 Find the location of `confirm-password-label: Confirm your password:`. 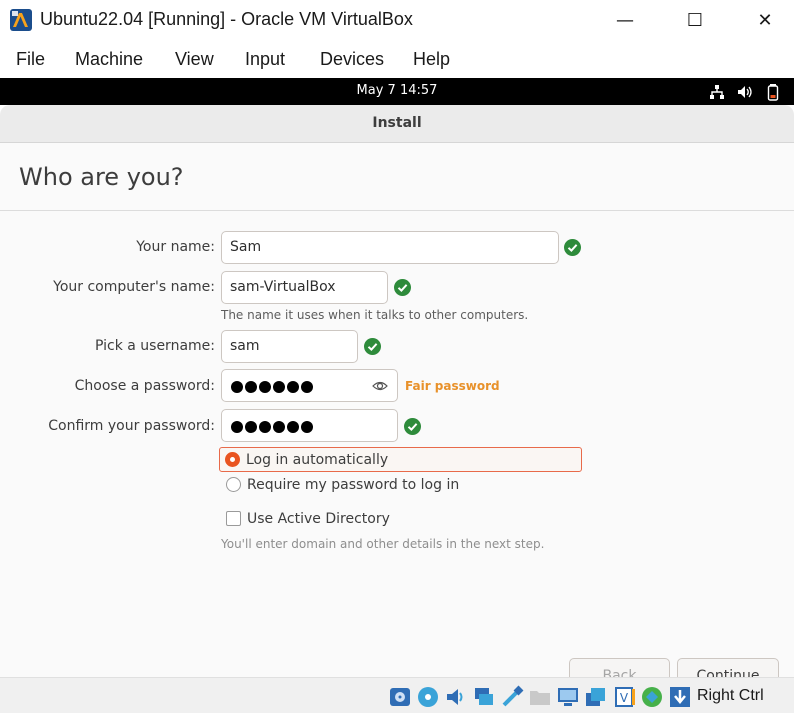

confirm-password-label: Confirm your password: is located at coordinates (131, 426).